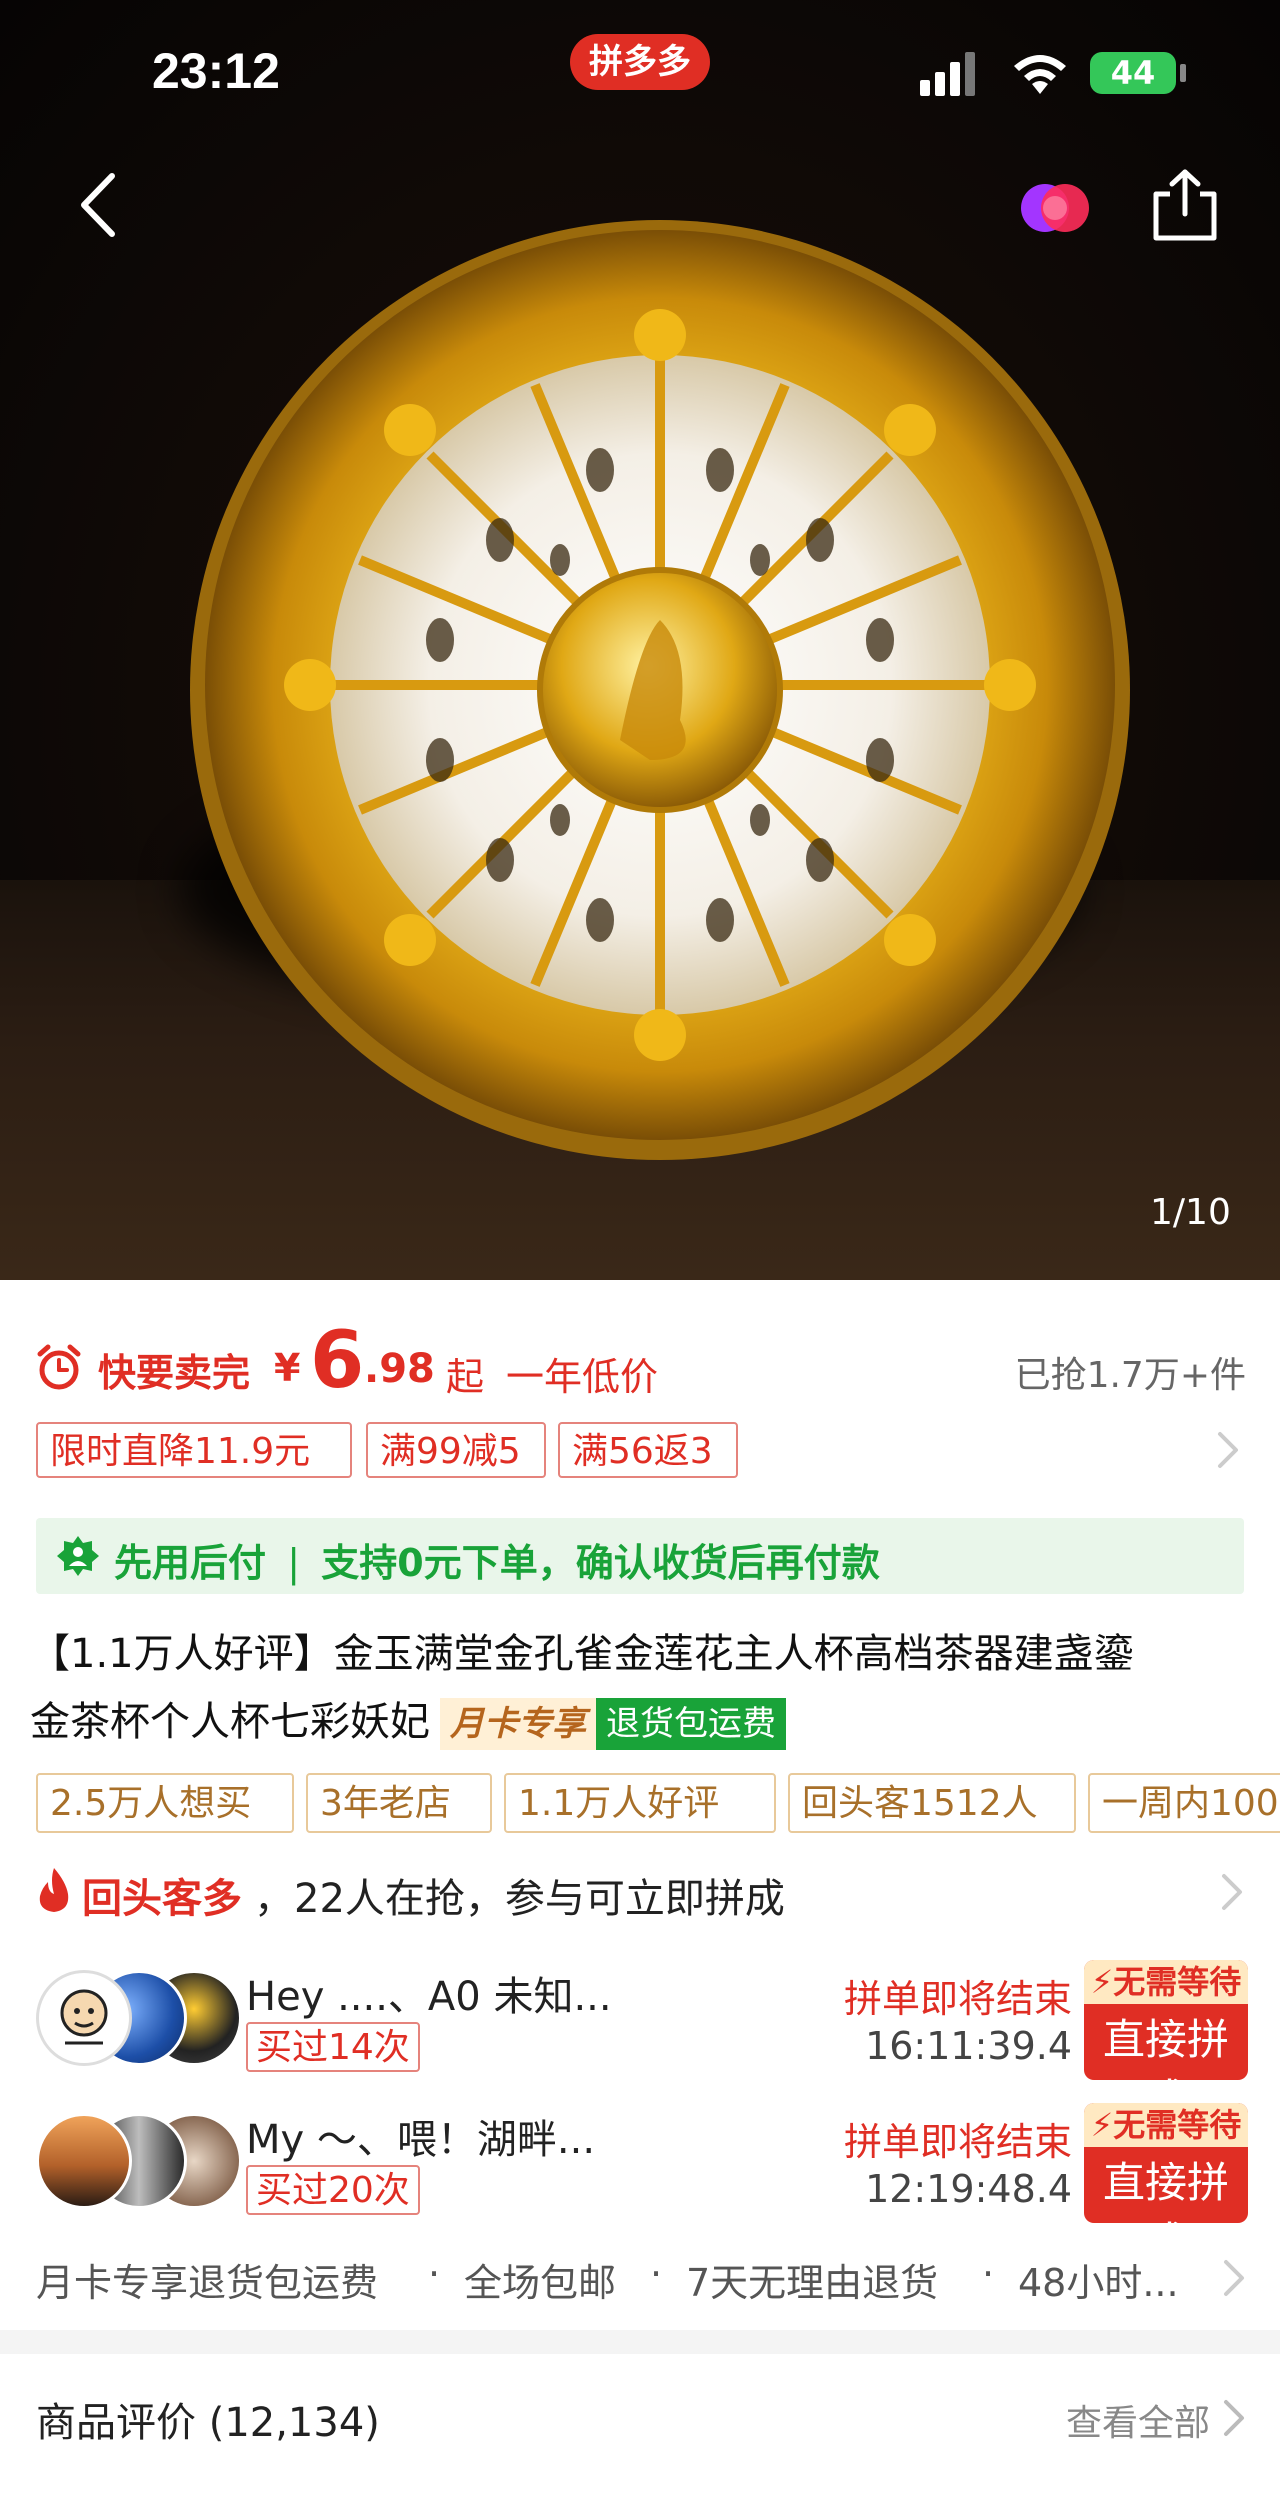 Image resolution: width=1280 pixels, height=2493 pixels. I want to click on group-buy-header: 回头客多 ，22人在抢，参与可立即拼成, so click(641, 1892).